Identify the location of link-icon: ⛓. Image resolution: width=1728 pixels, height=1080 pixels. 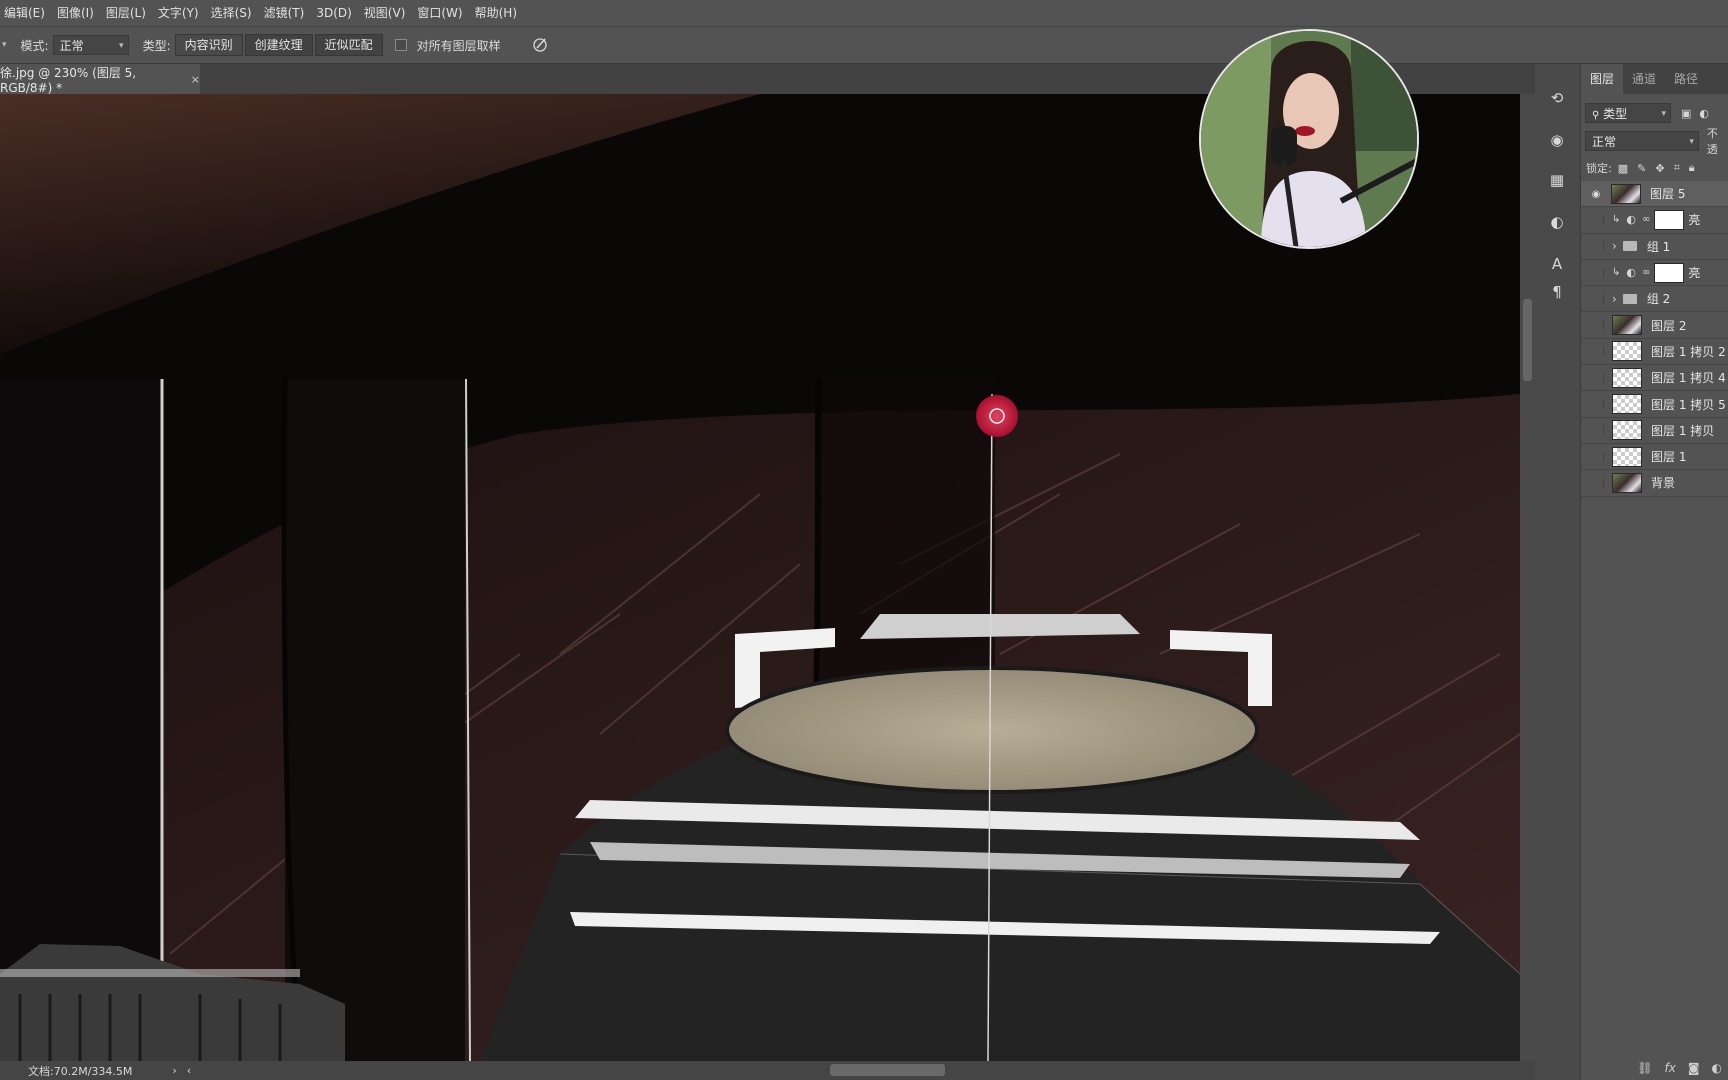
(1644, 1068).